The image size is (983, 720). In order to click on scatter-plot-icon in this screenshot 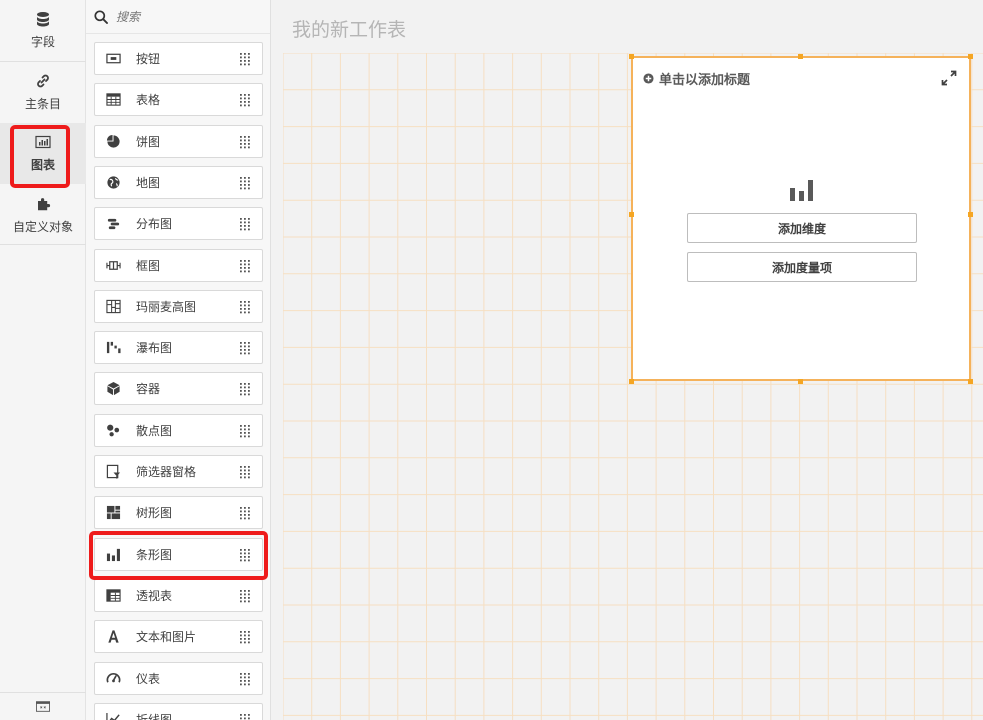, I will do `click(113, 430)`.